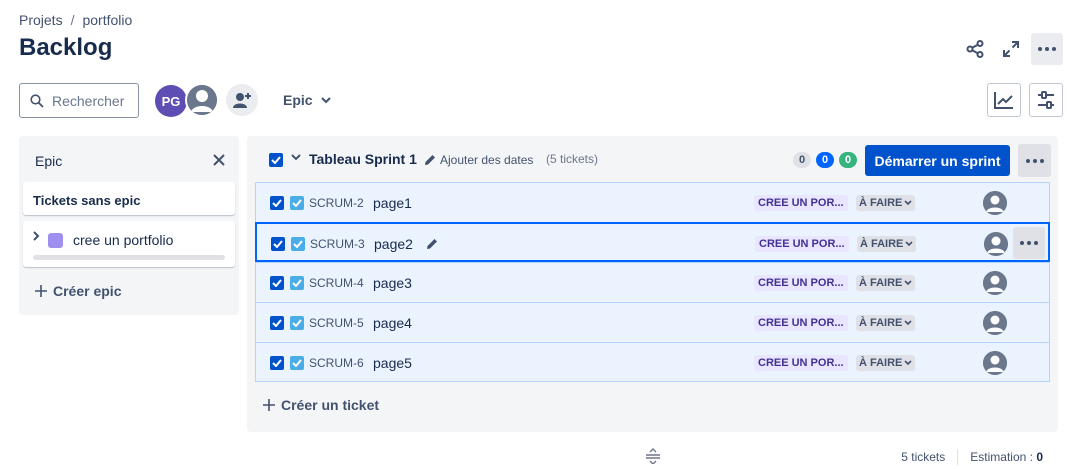  Describe the element at coordinates (49, 161) in the screenshot. I see `epic-panel-title: Epic` at that location.